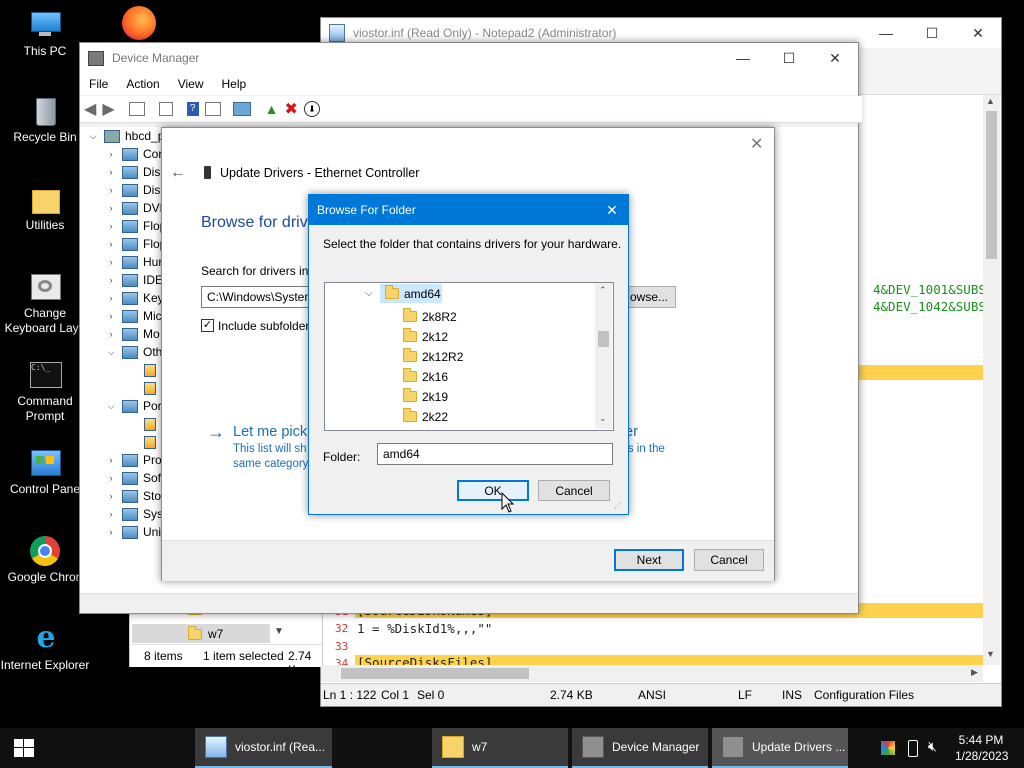 This screenshot has width=1024, height=768. I want to click on tree-item: 2k16, so click(435, 377).